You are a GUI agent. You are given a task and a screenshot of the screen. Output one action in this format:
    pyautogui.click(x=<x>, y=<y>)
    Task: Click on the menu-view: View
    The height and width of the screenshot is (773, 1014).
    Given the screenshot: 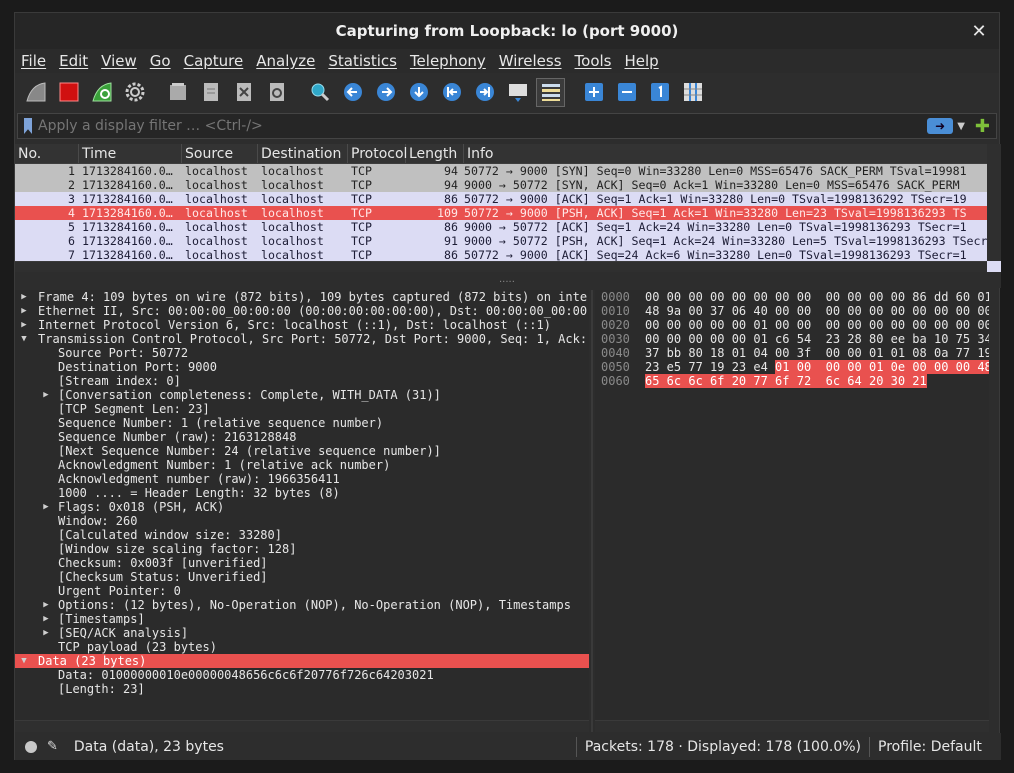 What is the action you would take?
    pyautogui.click(x=119, y=61)
    